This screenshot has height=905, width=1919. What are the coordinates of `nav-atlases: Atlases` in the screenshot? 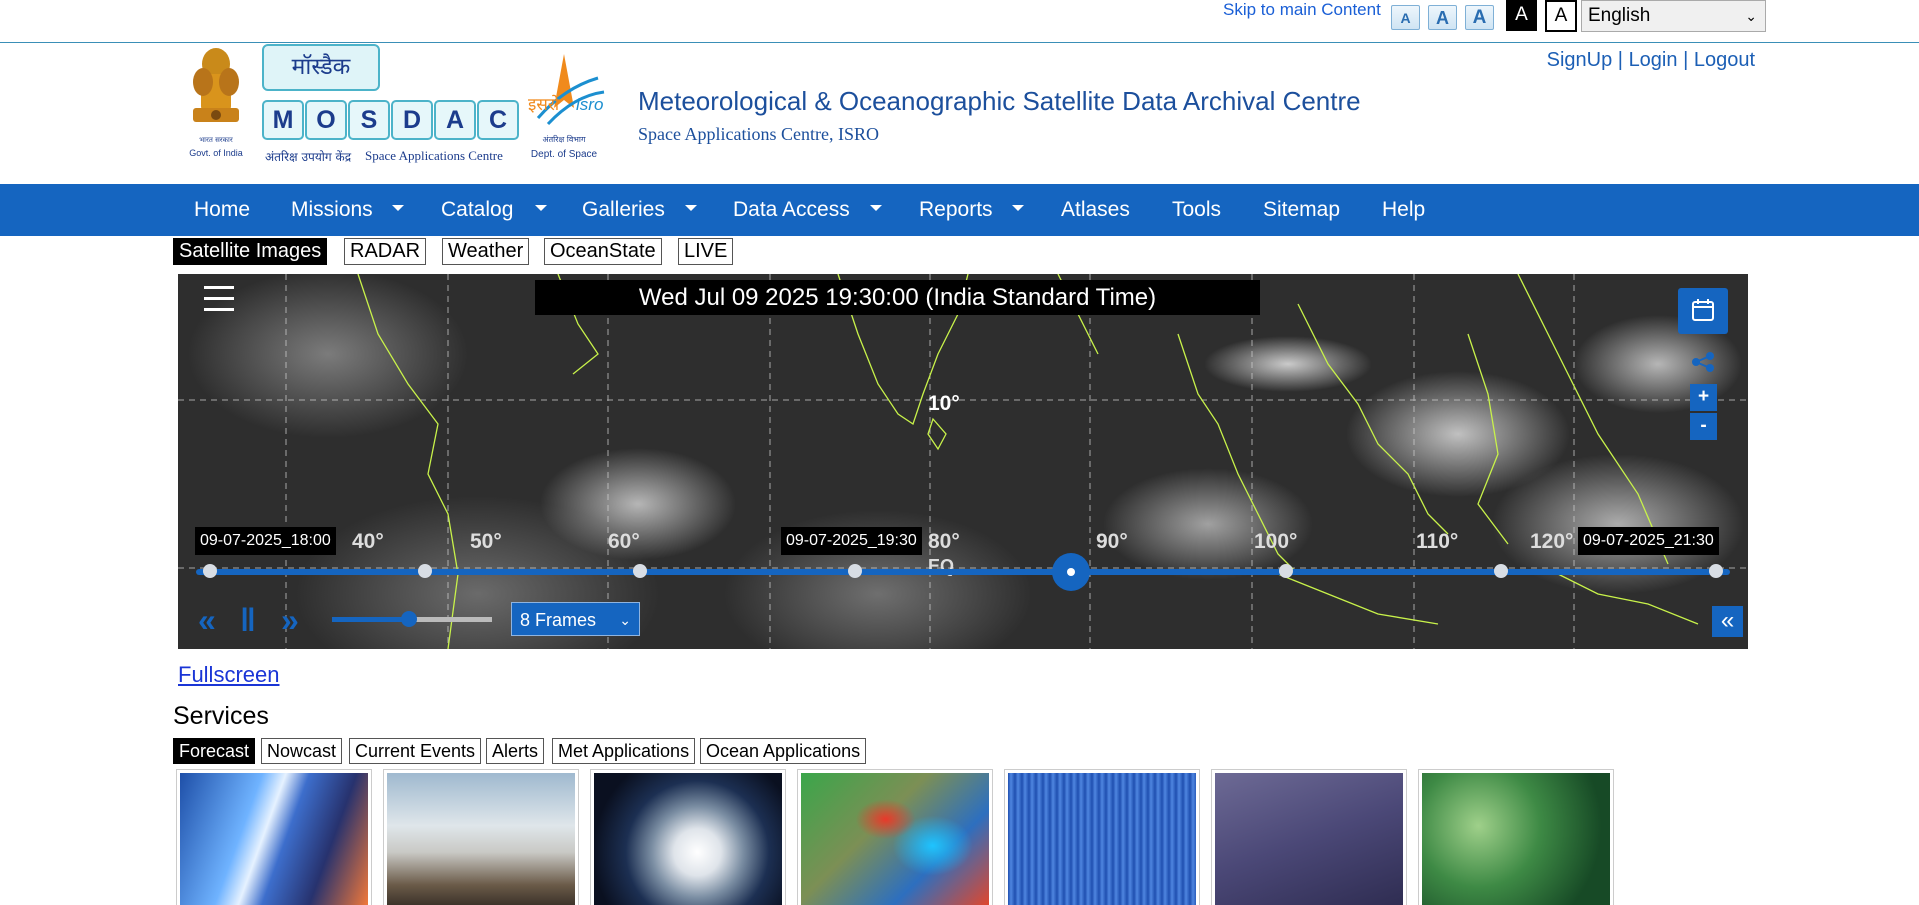 It's located at (1095, 210).